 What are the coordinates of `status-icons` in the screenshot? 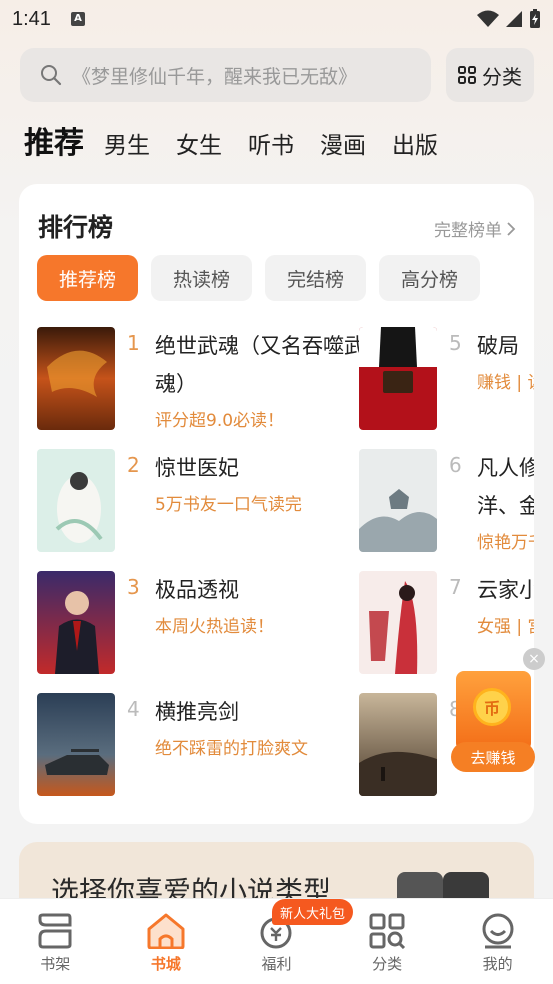 It's located at (509, 19).